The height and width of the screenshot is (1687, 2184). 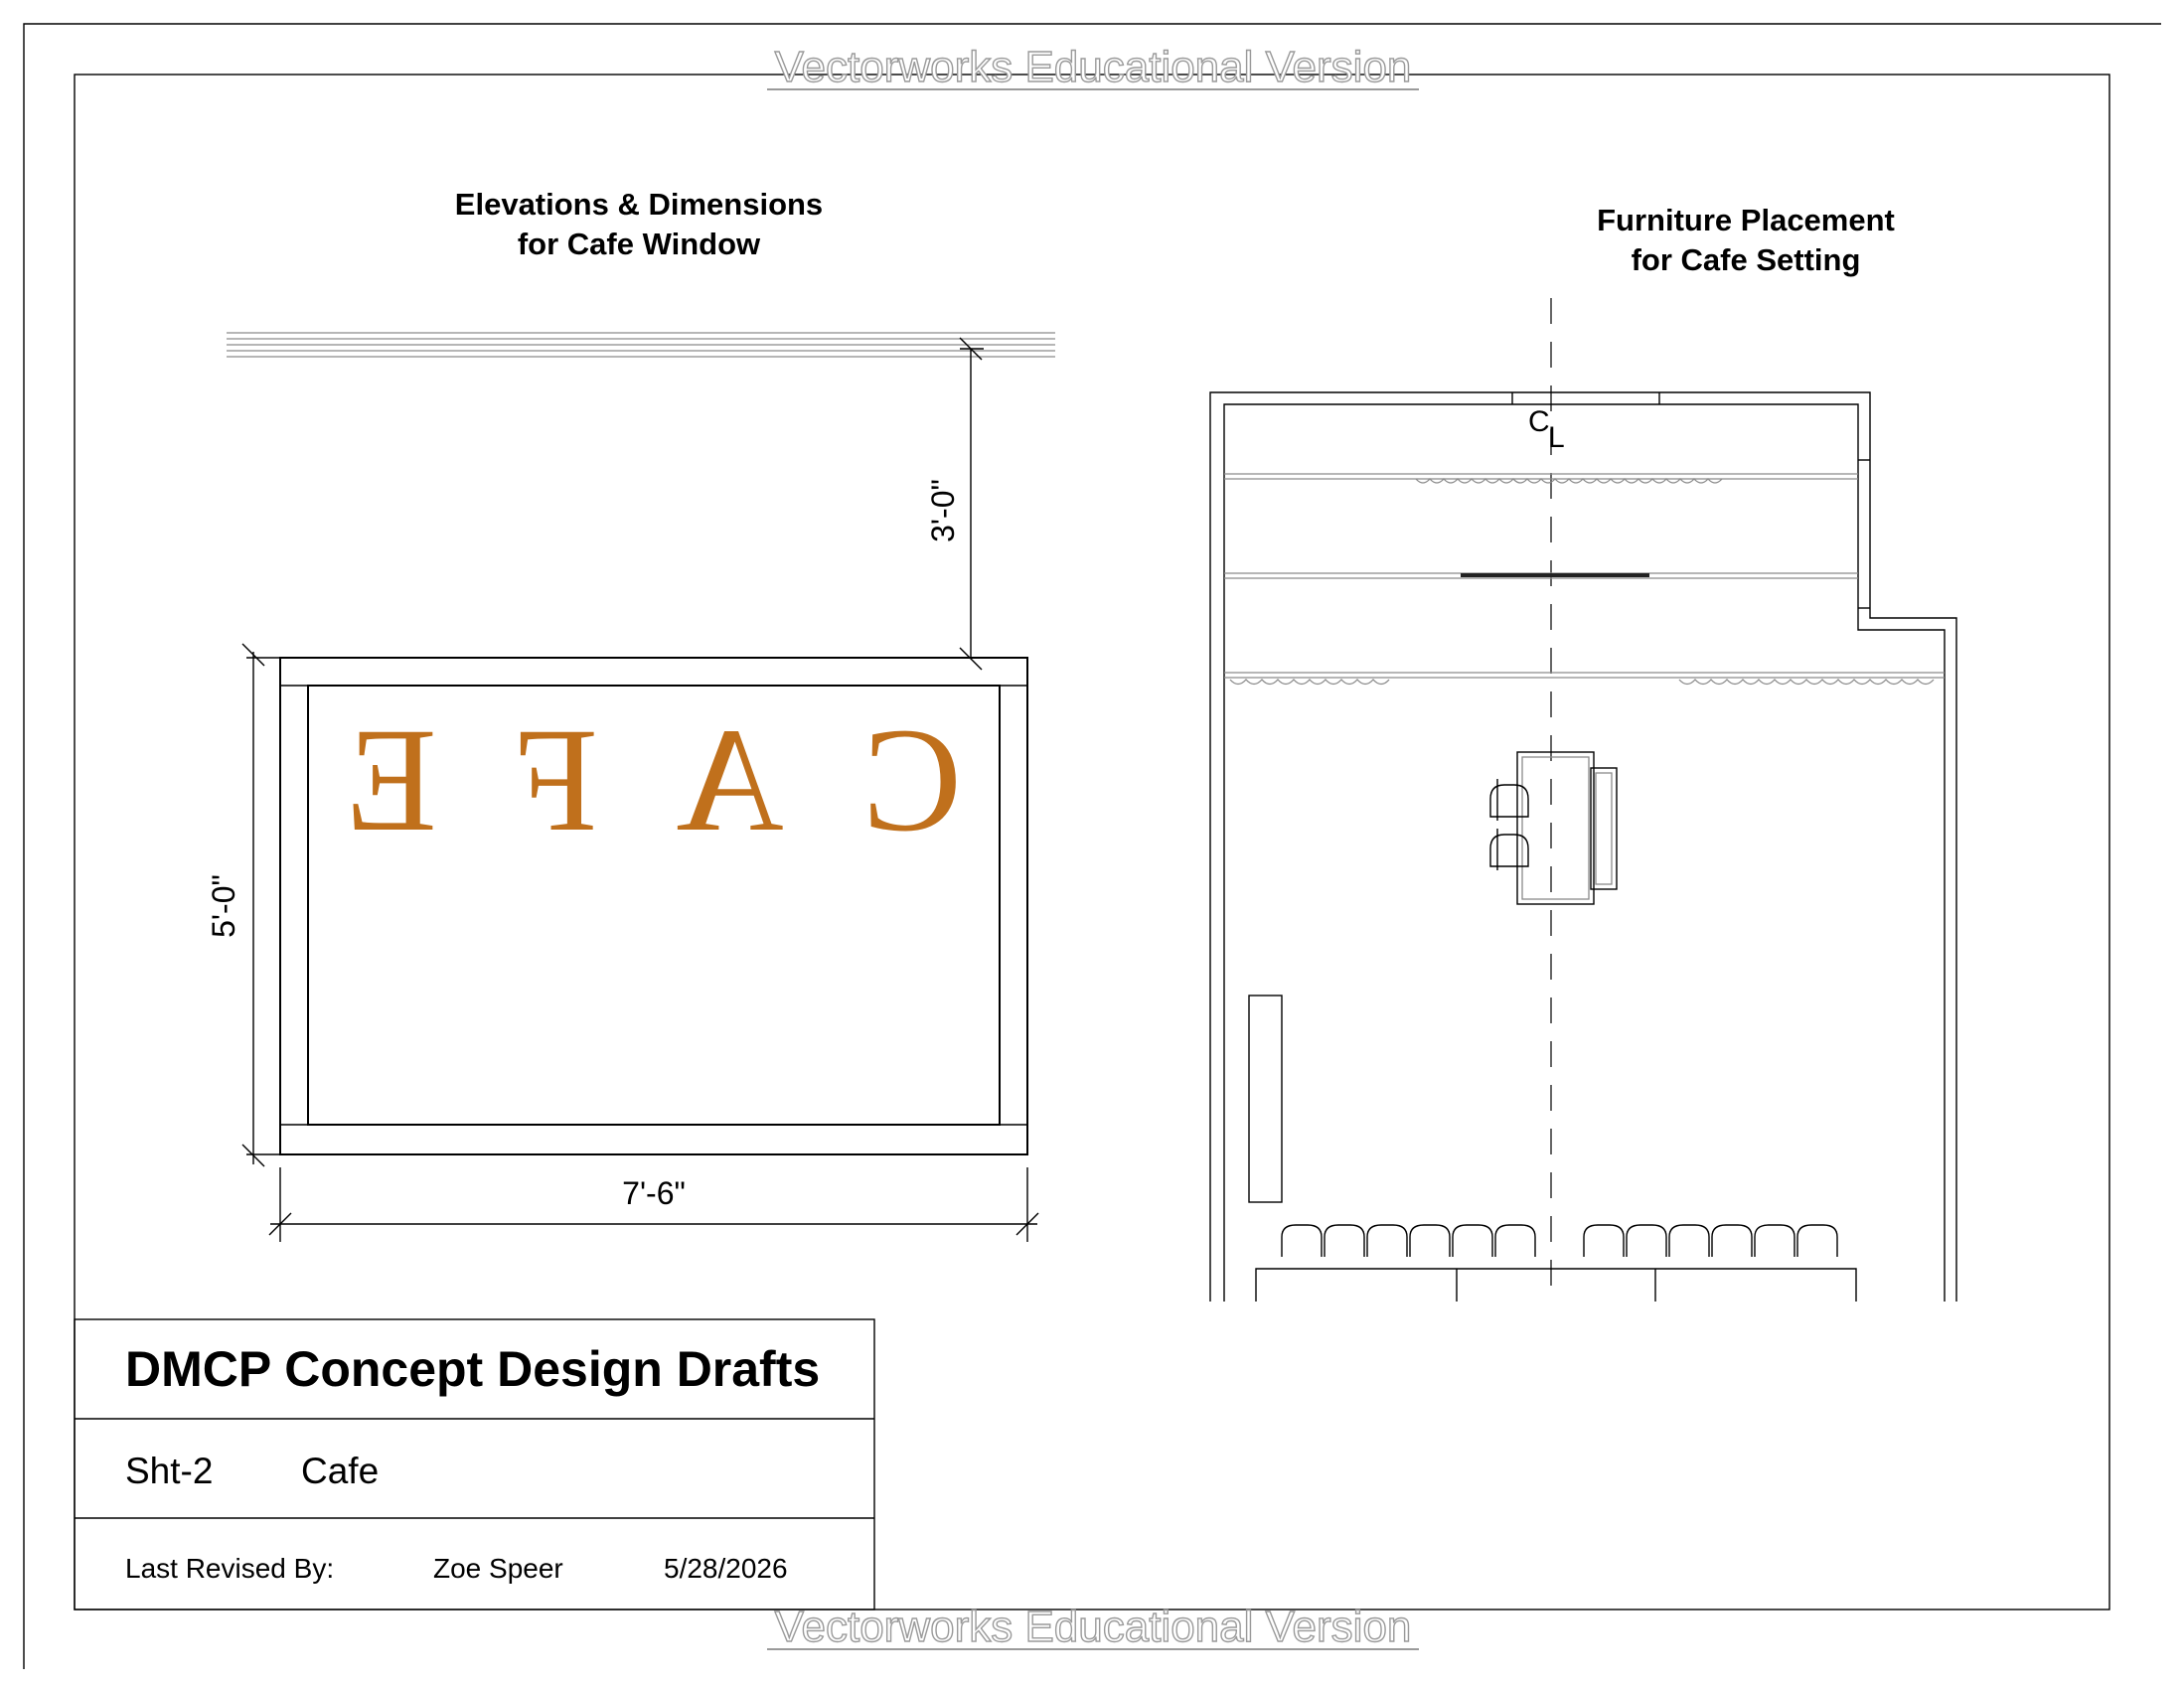 I want to click on side-counter, so click(x=1265, y=1099).